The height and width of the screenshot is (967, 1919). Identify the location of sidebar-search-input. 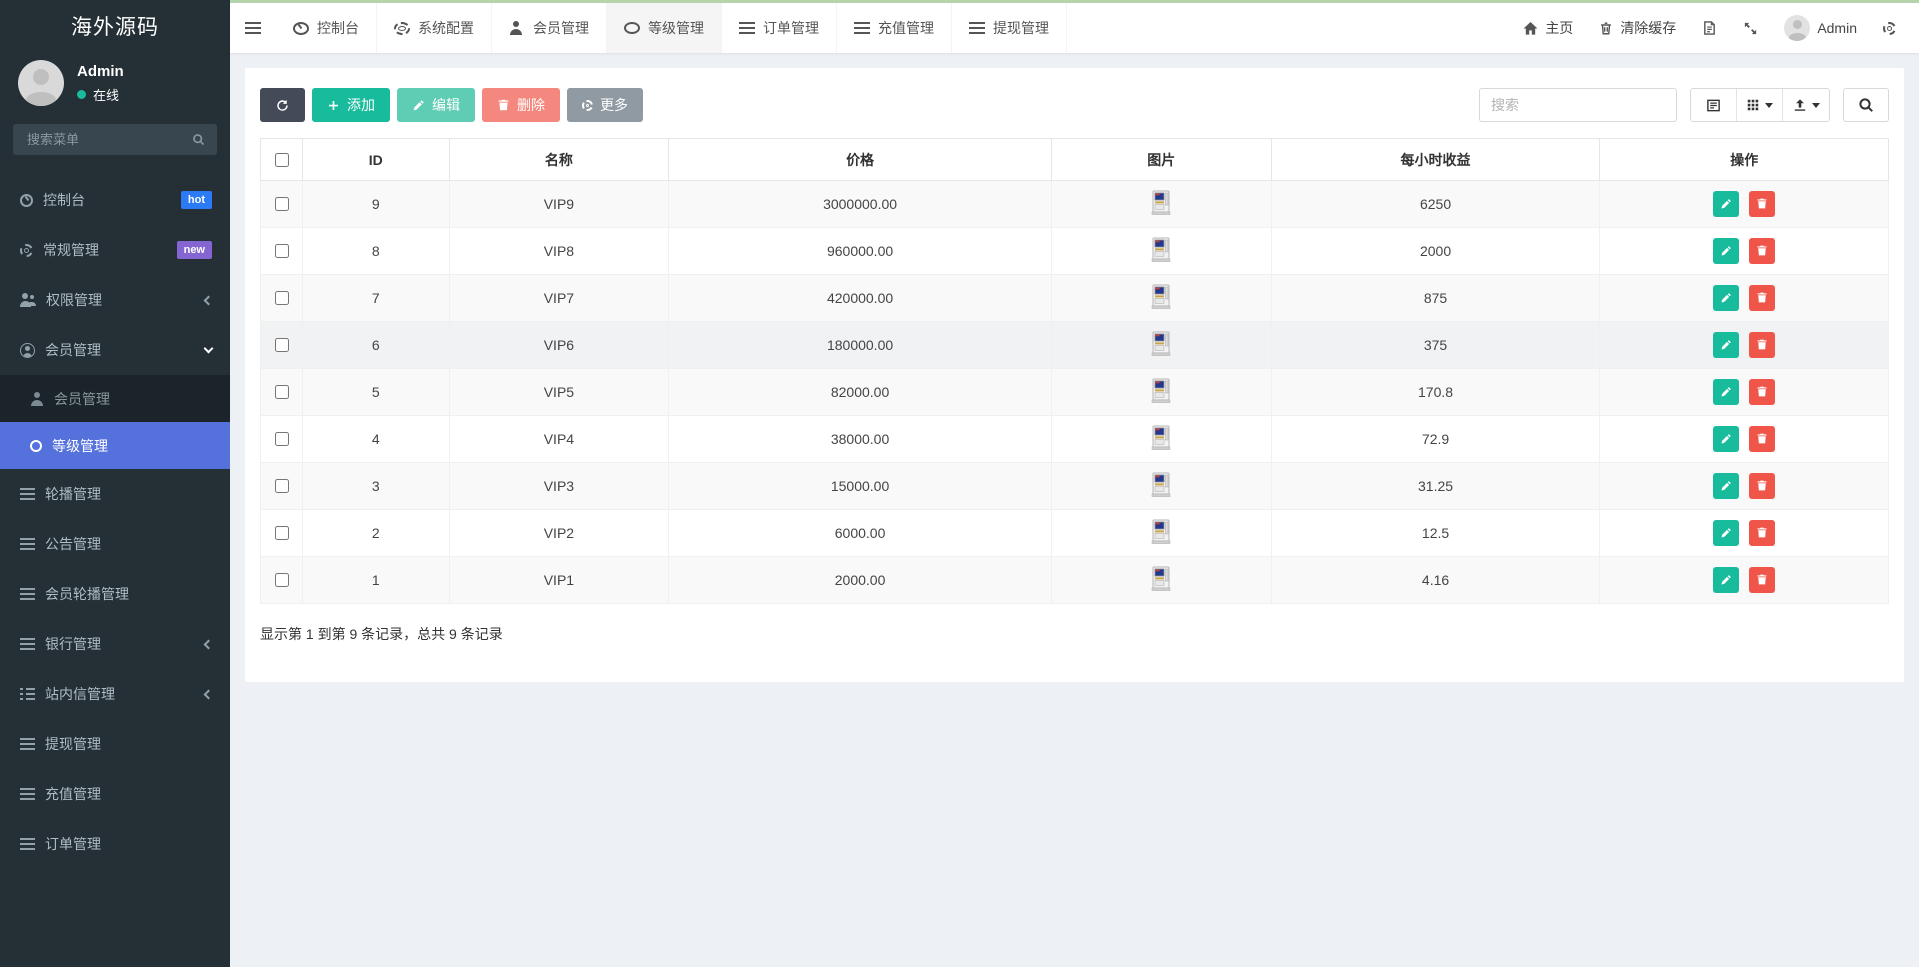
(108, 139).